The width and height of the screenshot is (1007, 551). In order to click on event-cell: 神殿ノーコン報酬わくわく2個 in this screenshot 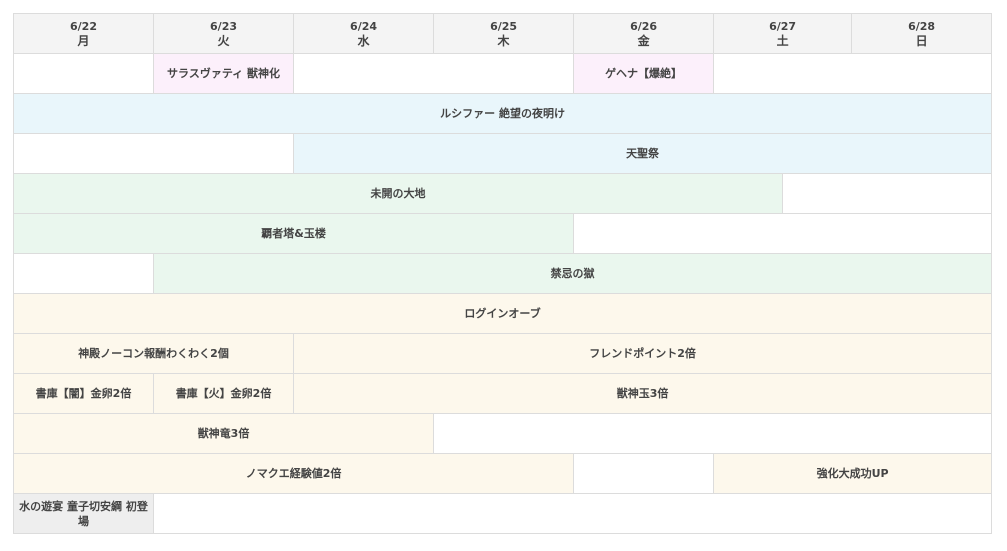, I will do `click(153, 353)`.